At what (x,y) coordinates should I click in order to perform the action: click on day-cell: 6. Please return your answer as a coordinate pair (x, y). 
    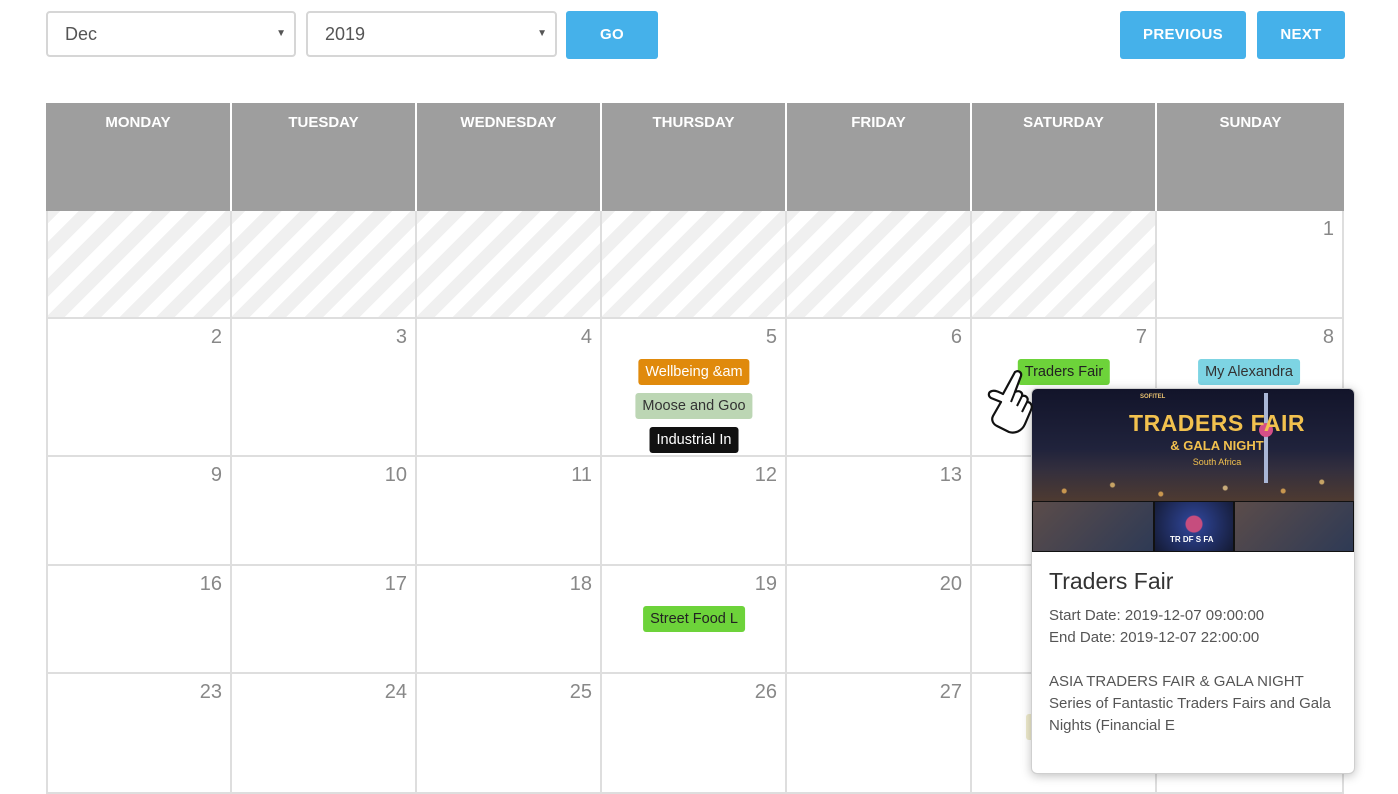
    Looking at the image, I should click on (879, 388).